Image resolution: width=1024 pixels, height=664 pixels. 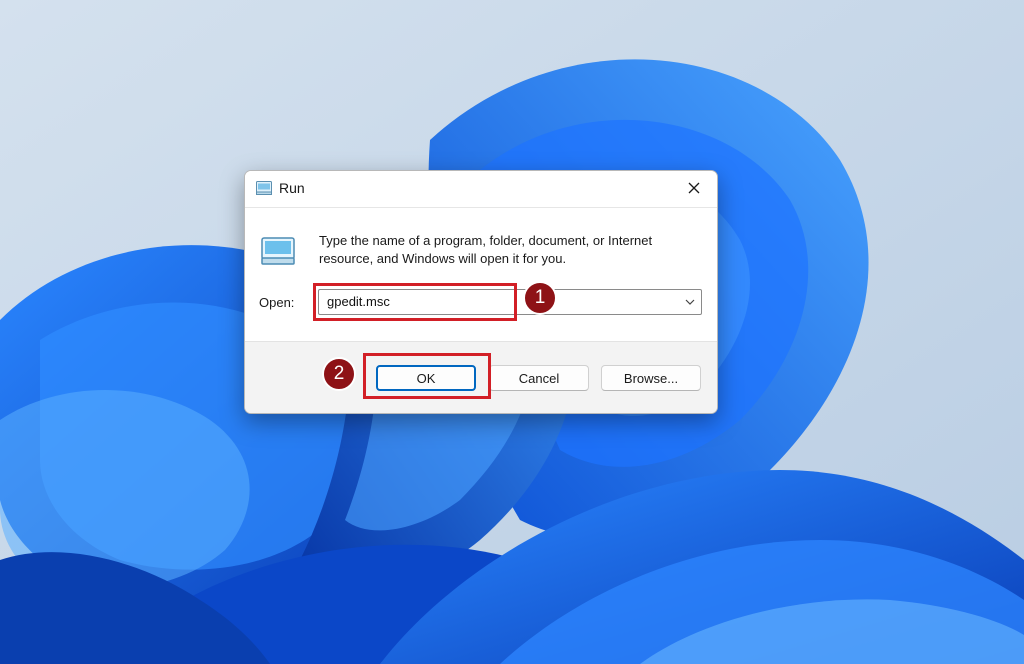 I want to click on dialog-title: Run, so click(x=292, y=188).